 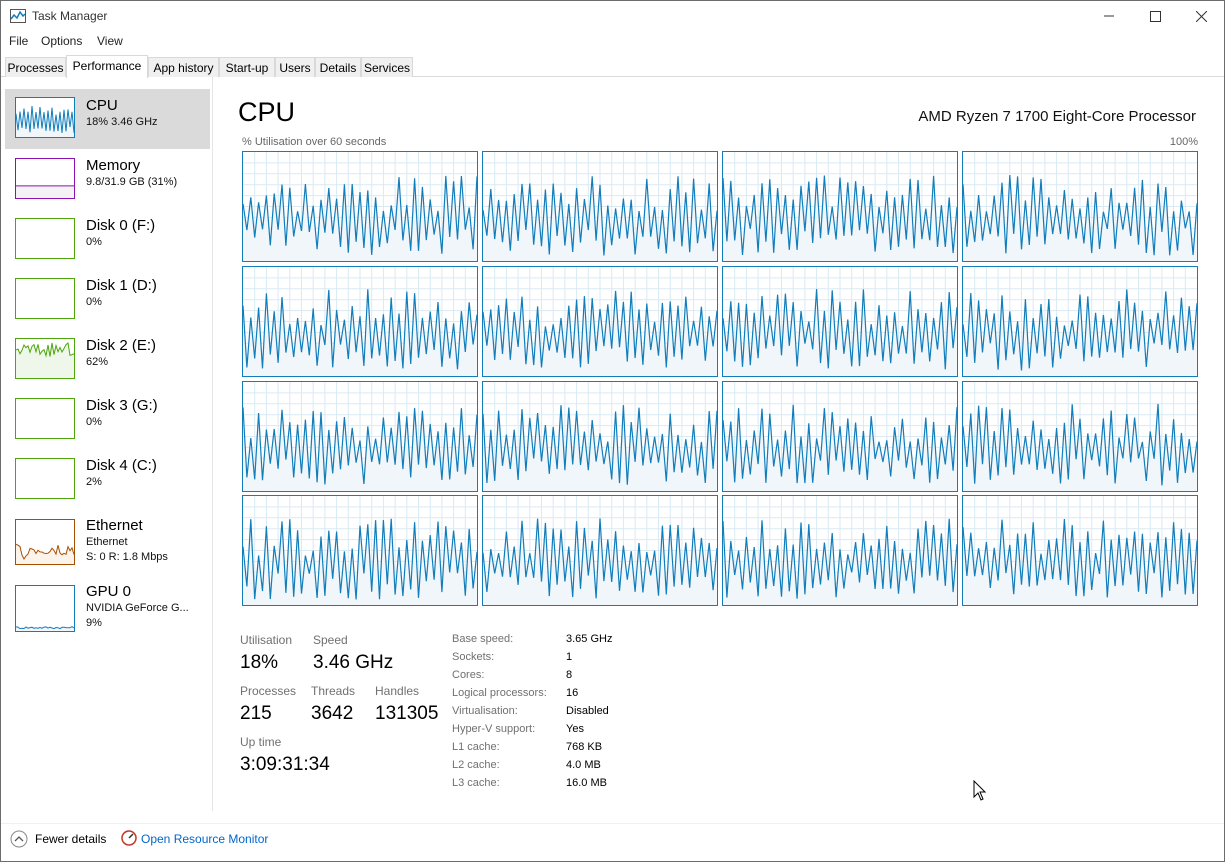 I want to click on sidebar-item-cpu: CPU 18% 3.46 GHz, so click(x=107, y=119).